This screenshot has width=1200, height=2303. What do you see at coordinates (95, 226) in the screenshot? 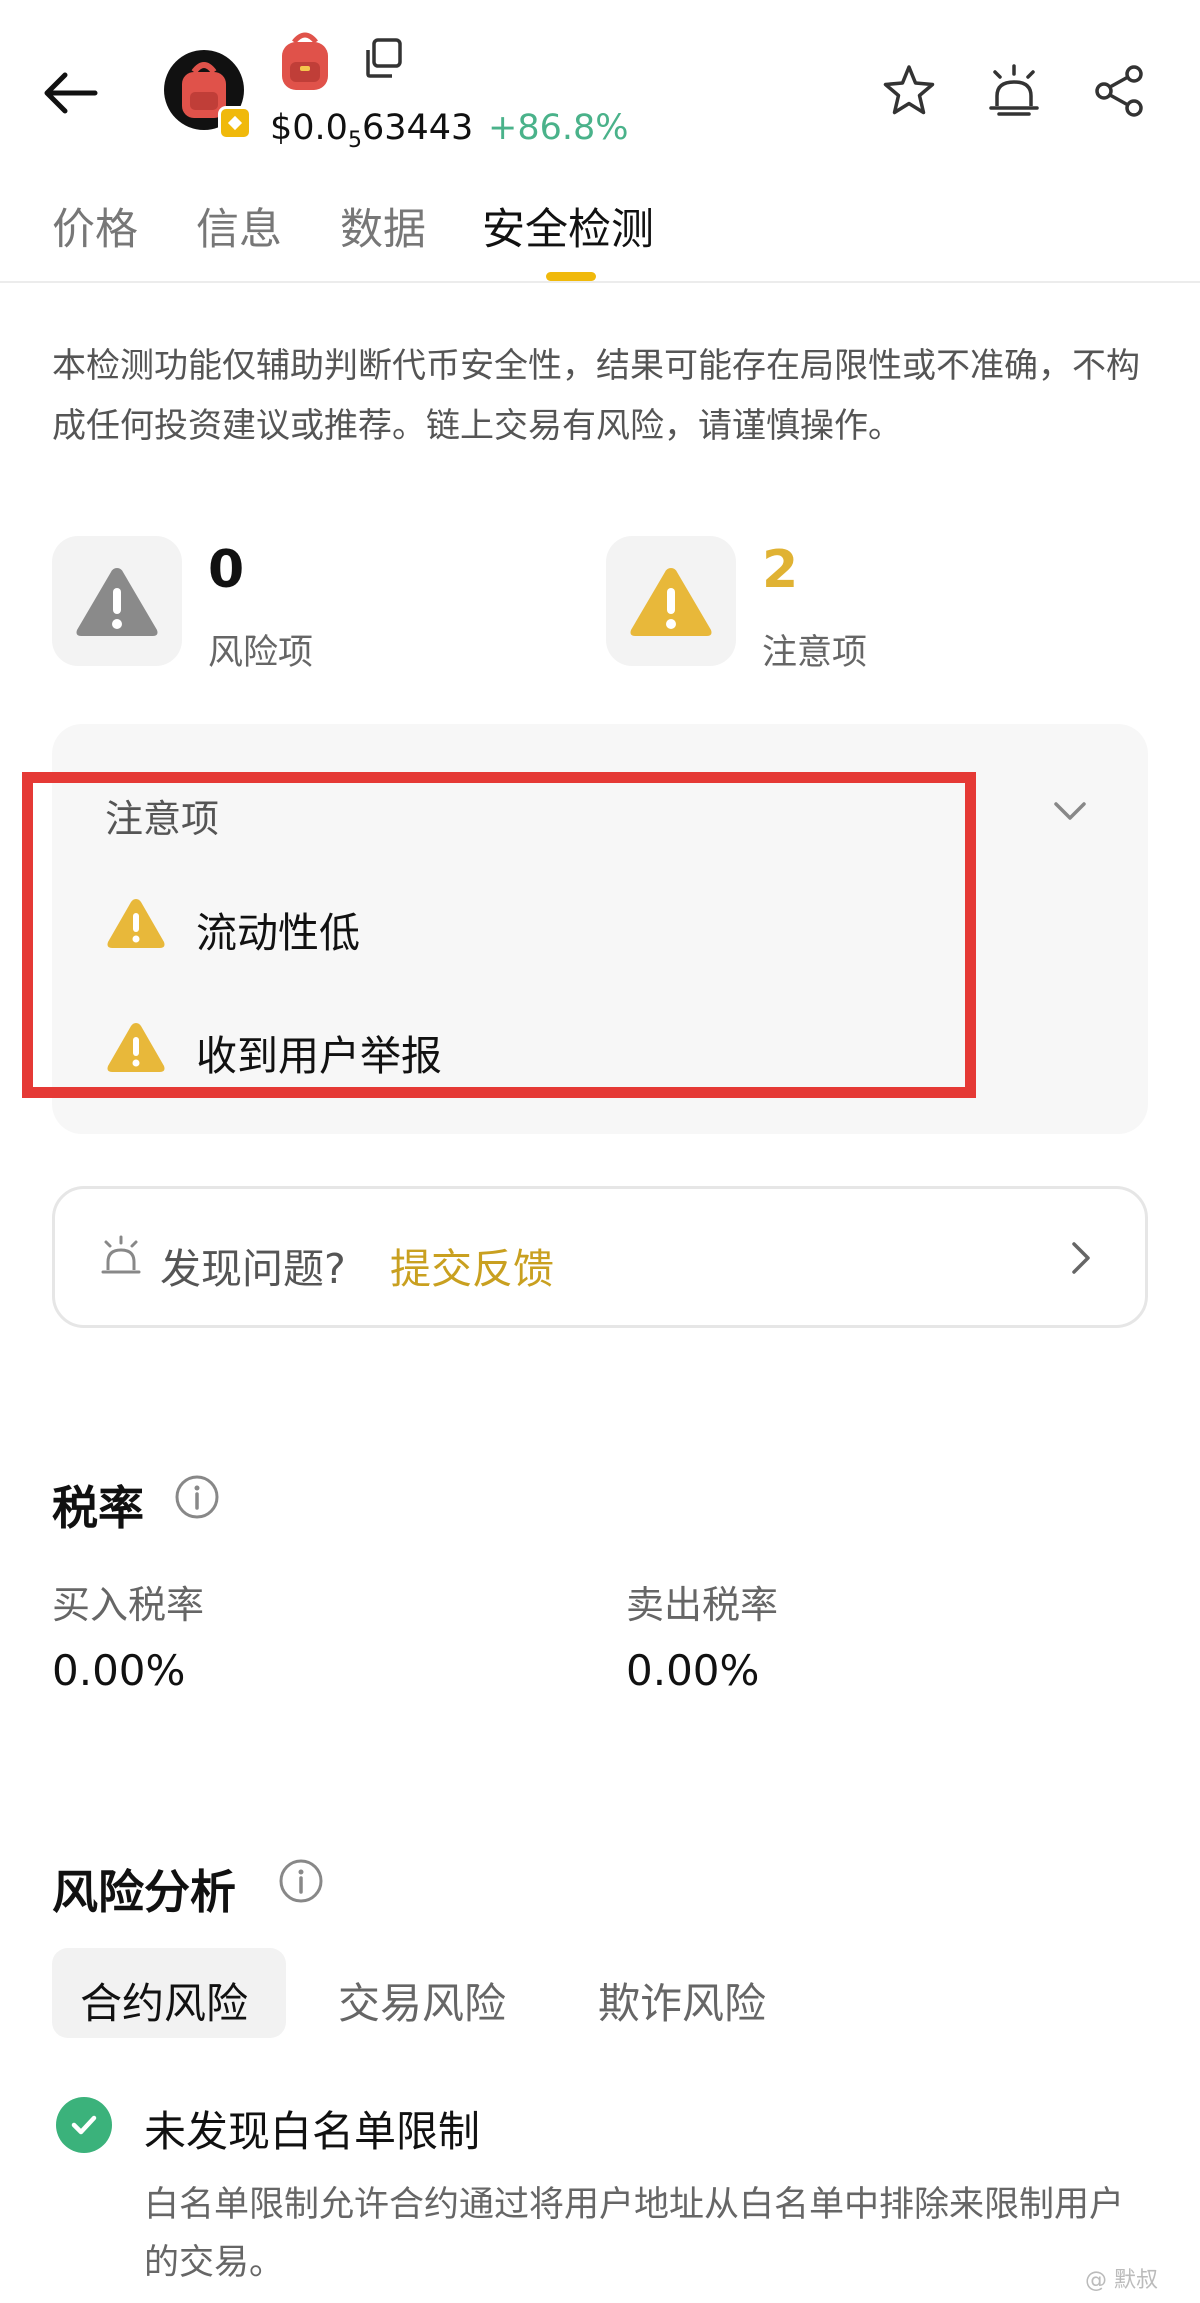
I see `tab-price: 价格` at bounding box center [95, 226].